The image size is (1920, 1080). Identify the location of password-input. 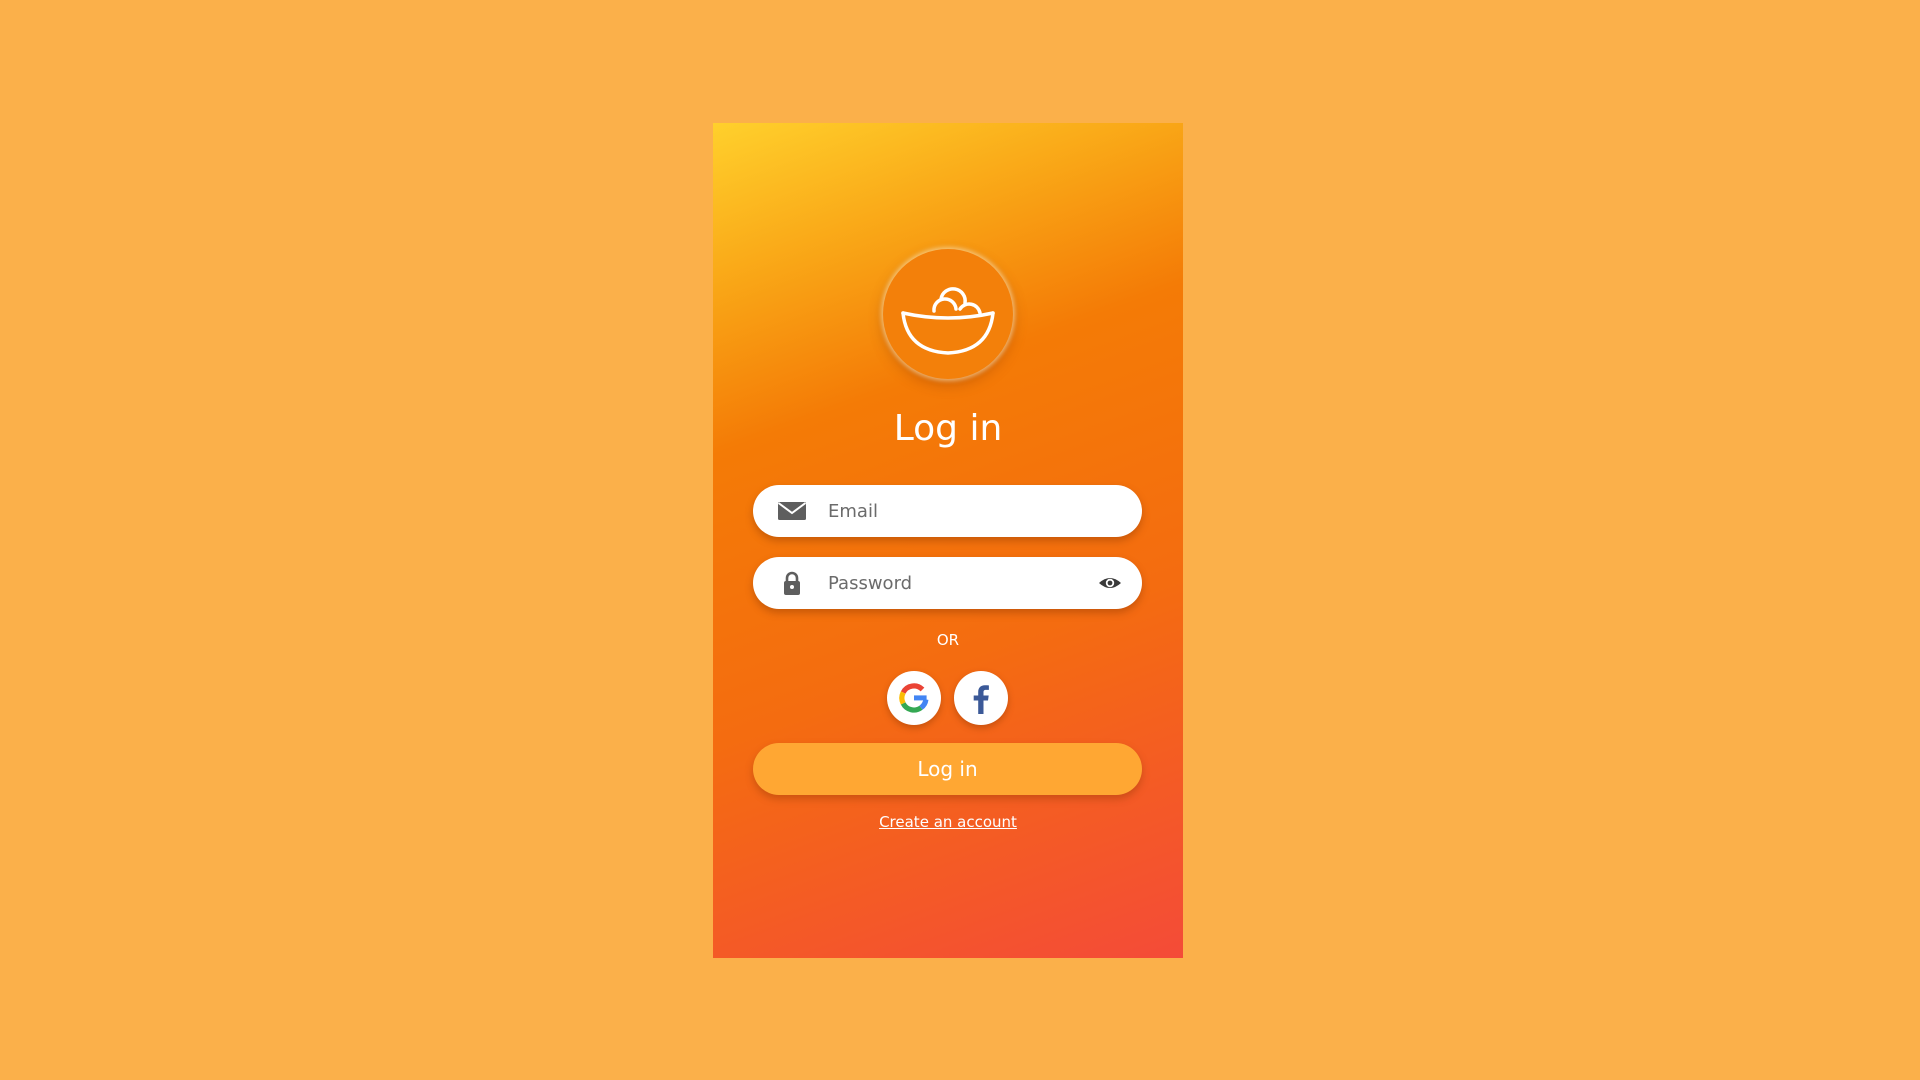
(958, 583).